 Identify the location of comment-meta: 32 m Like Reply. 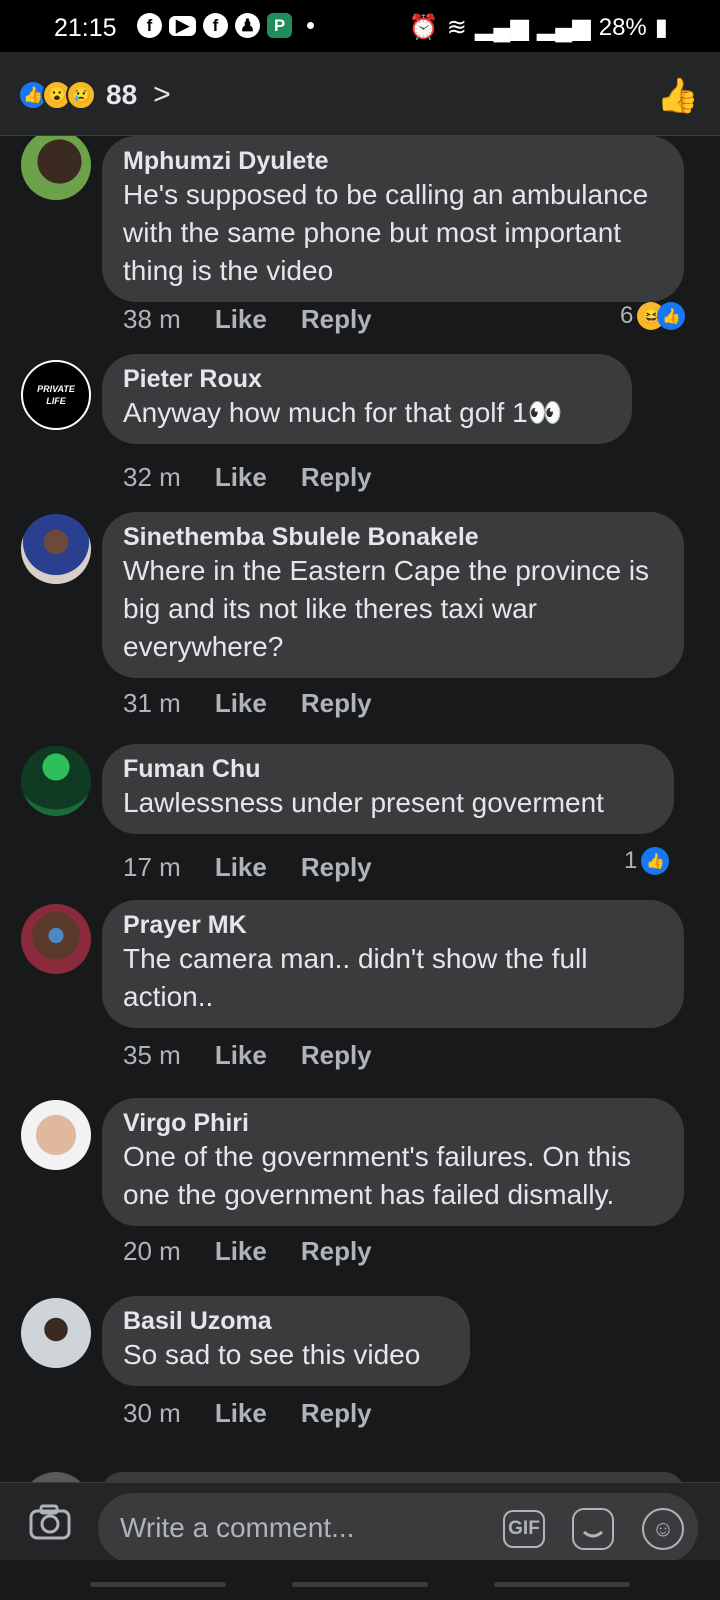
(264, 477).